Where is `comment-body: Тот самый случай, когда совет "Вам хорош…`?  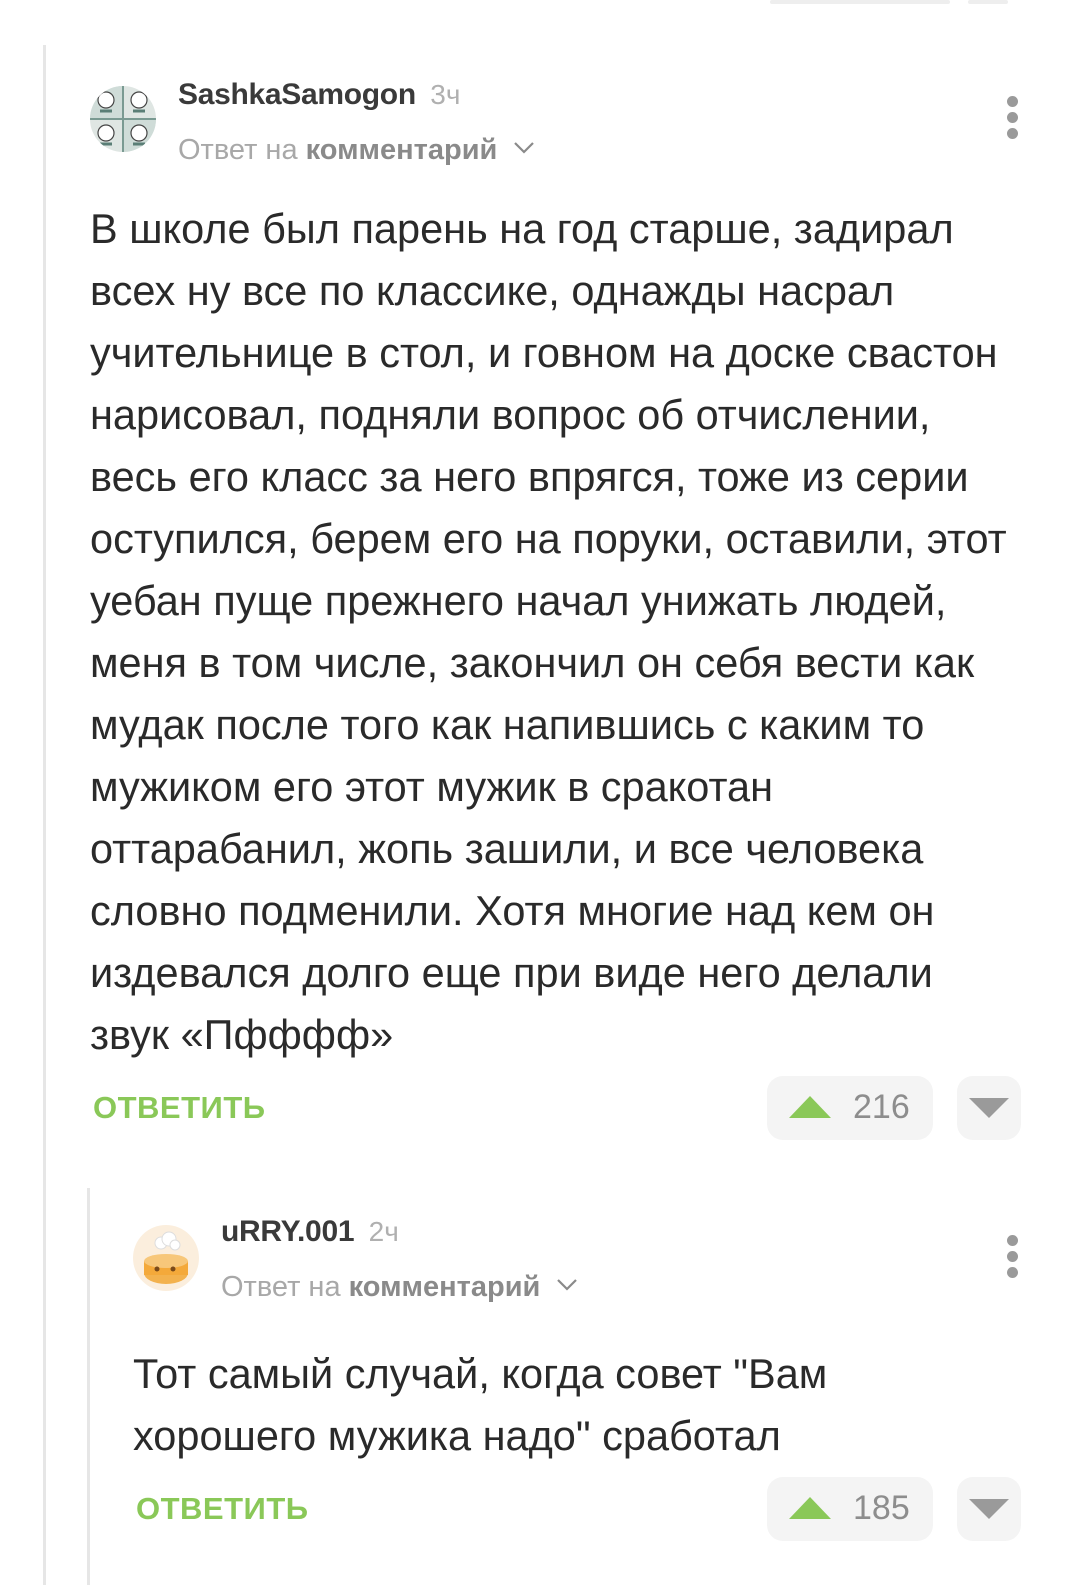 comment-body: Тот самый случай, когда совет "Вам хорош… is located at coordinates (480, 1404).